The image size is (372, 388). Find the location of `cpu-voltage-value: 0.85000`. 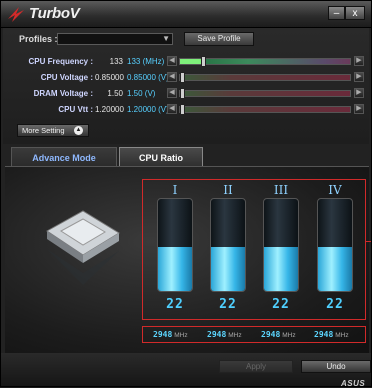

cpu-voltage-value: 0.85000 is located at coordinates (109, 77).